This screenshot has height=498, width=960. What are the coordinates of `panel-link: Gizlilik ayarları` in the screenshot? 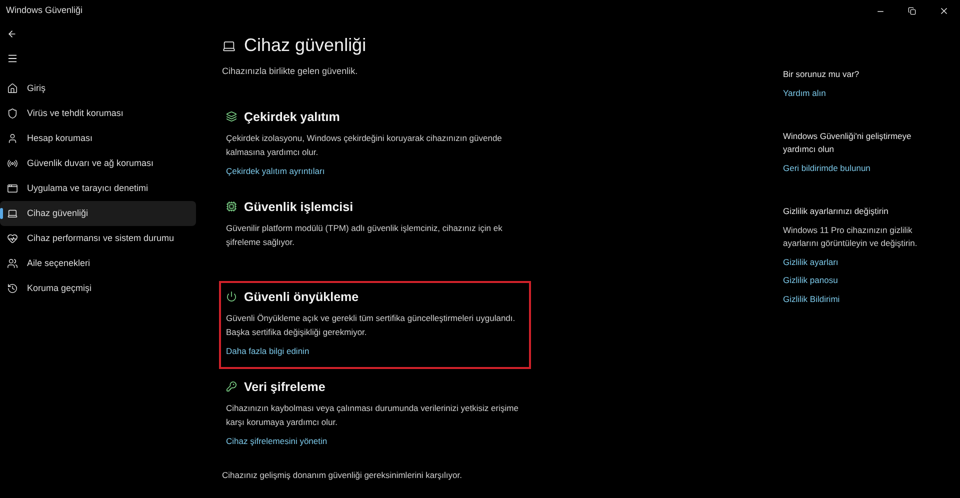 It's located at (858, 262).